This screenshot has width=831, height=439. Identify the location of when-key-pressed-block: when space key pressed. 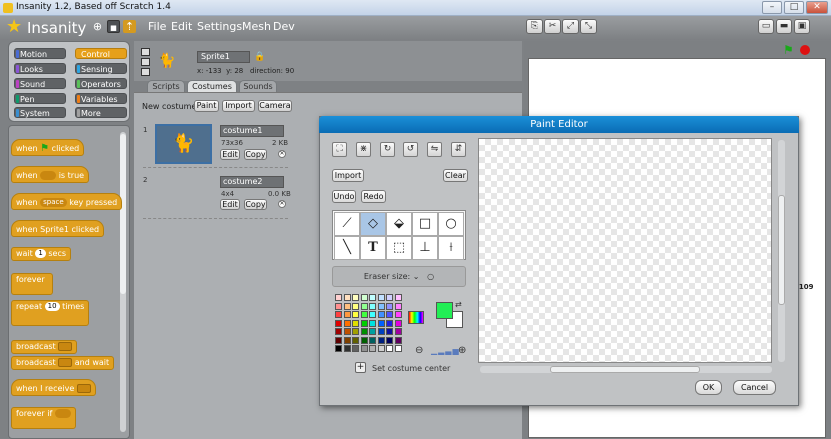
(67, 201).